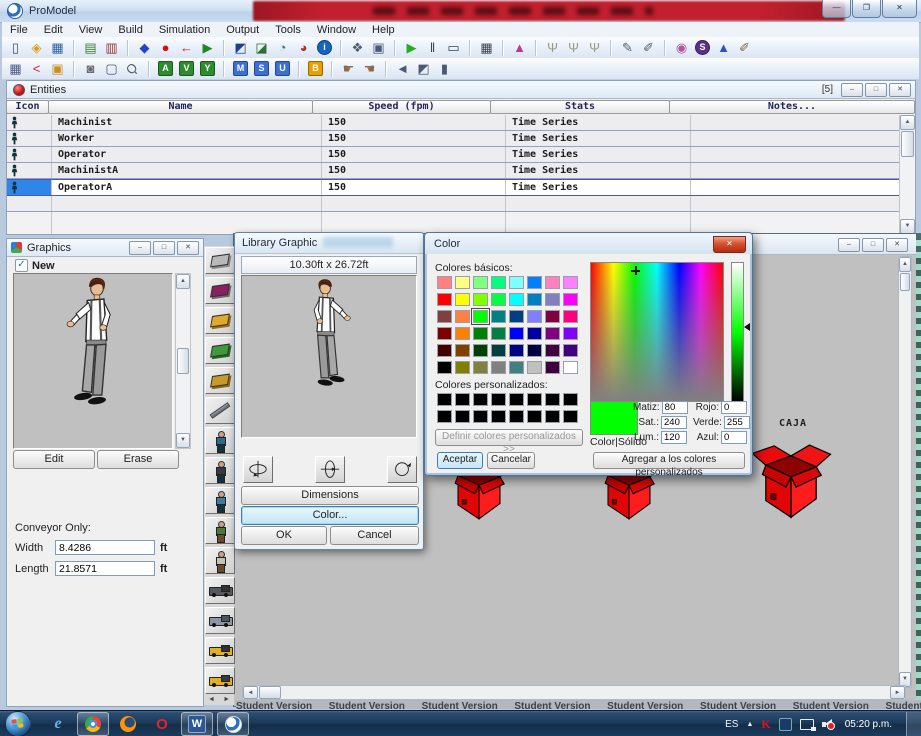 This screenshot has width=921, height=736. I want to click on arrays-icon: Y, so click(207, 69).